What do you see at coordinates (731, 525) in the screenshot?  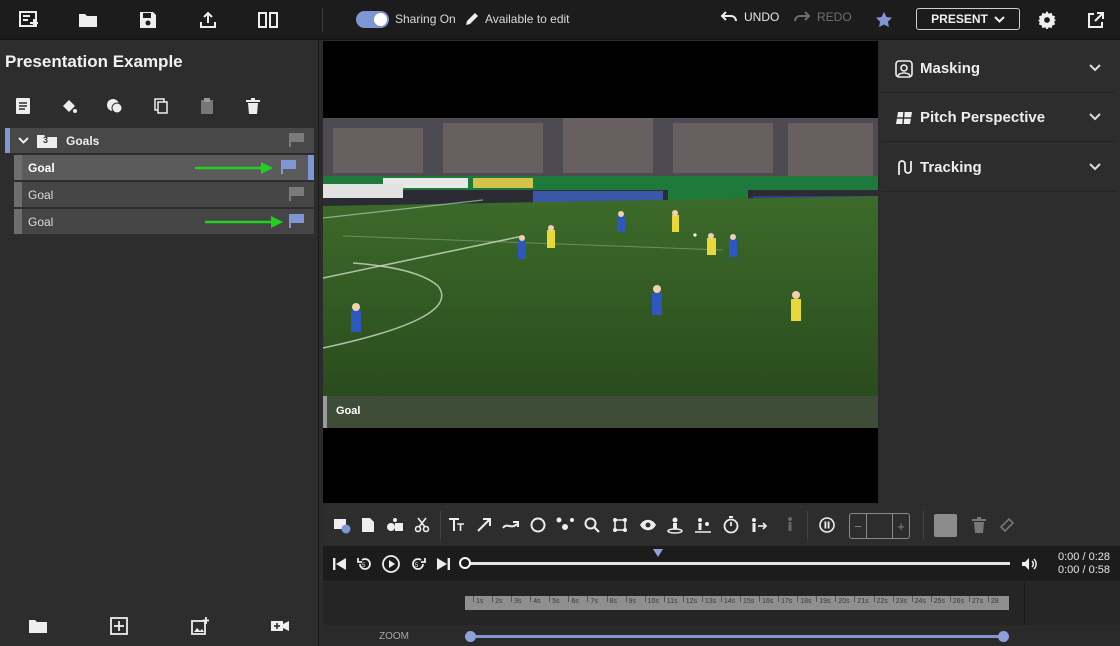 I see `stopwatch-icon` at bounding box center [731, 525].